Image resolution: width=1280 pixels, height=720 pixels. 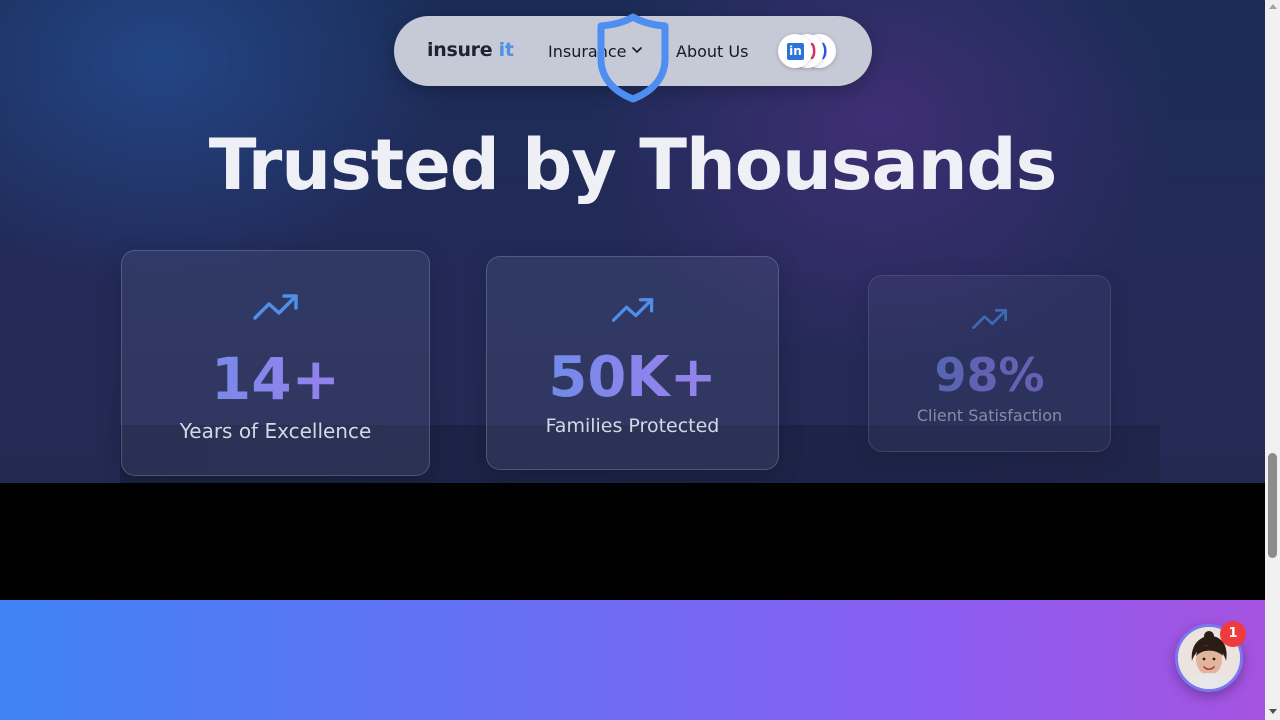 What do you see at coordinates (1233, 634) in the screenshot?
I see `notification-badge: 1` at bounding box center [1233, 634].